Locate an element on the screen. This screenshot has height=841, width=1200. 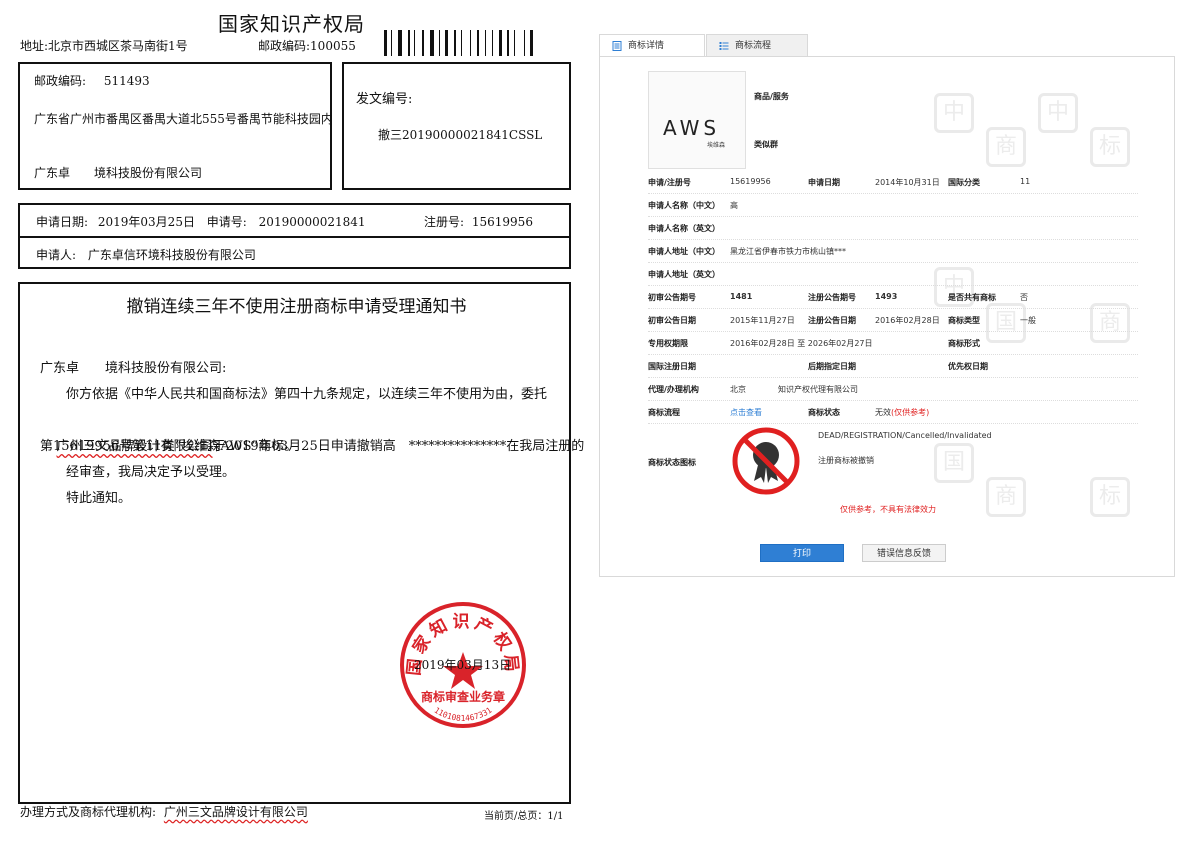
field-label: 商标类型 is located at coordinates (964, 320).